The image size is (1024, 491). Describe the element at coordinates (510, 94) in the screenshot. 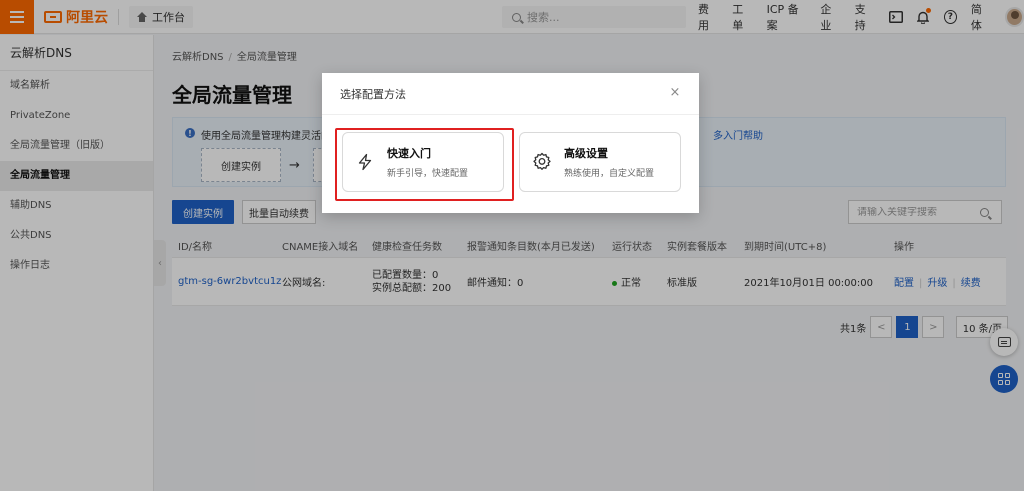

I see `dialog-title: 选择配置方法` at that location.